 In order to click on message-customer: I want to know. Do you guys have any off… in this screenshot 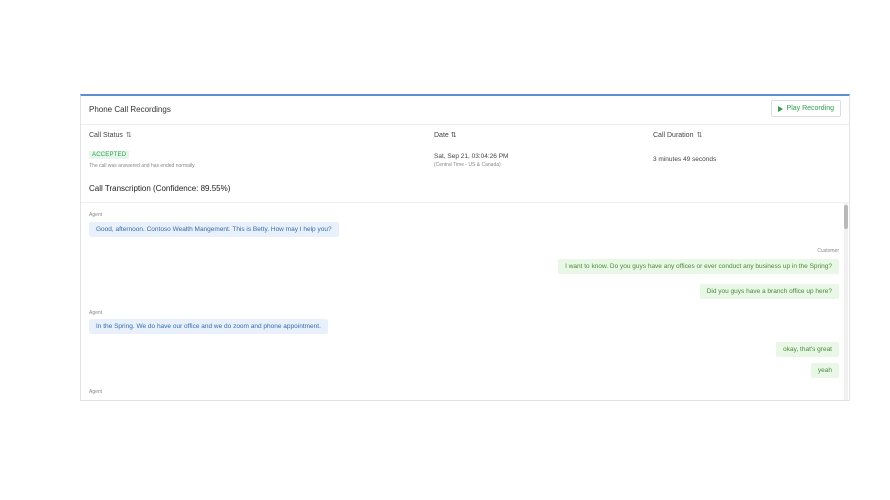, I will do `click(698, 266)`.